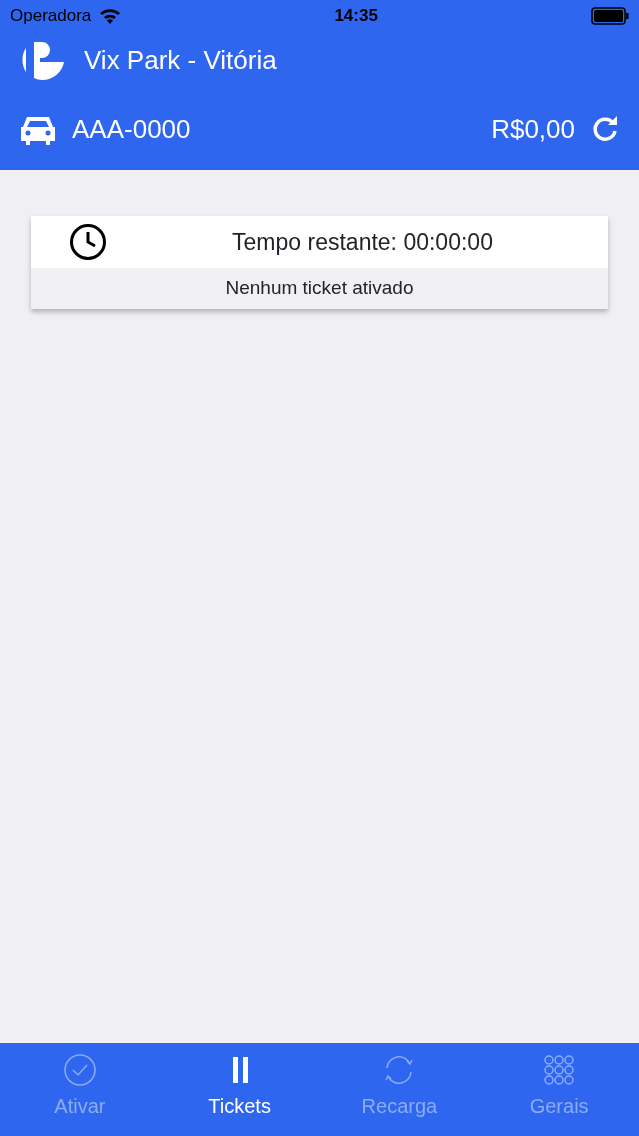  Describe the element at coordinates (79, 1070) in the screenshot. I see `check-icon` at that location.